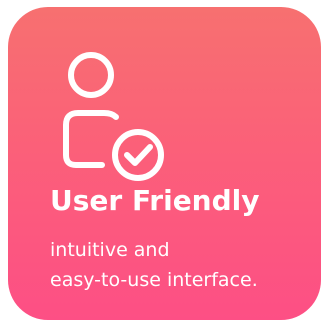 The width and height of the screenshot is (329, 327). I want to click on description-line: intuitive and, so click(110, 250).